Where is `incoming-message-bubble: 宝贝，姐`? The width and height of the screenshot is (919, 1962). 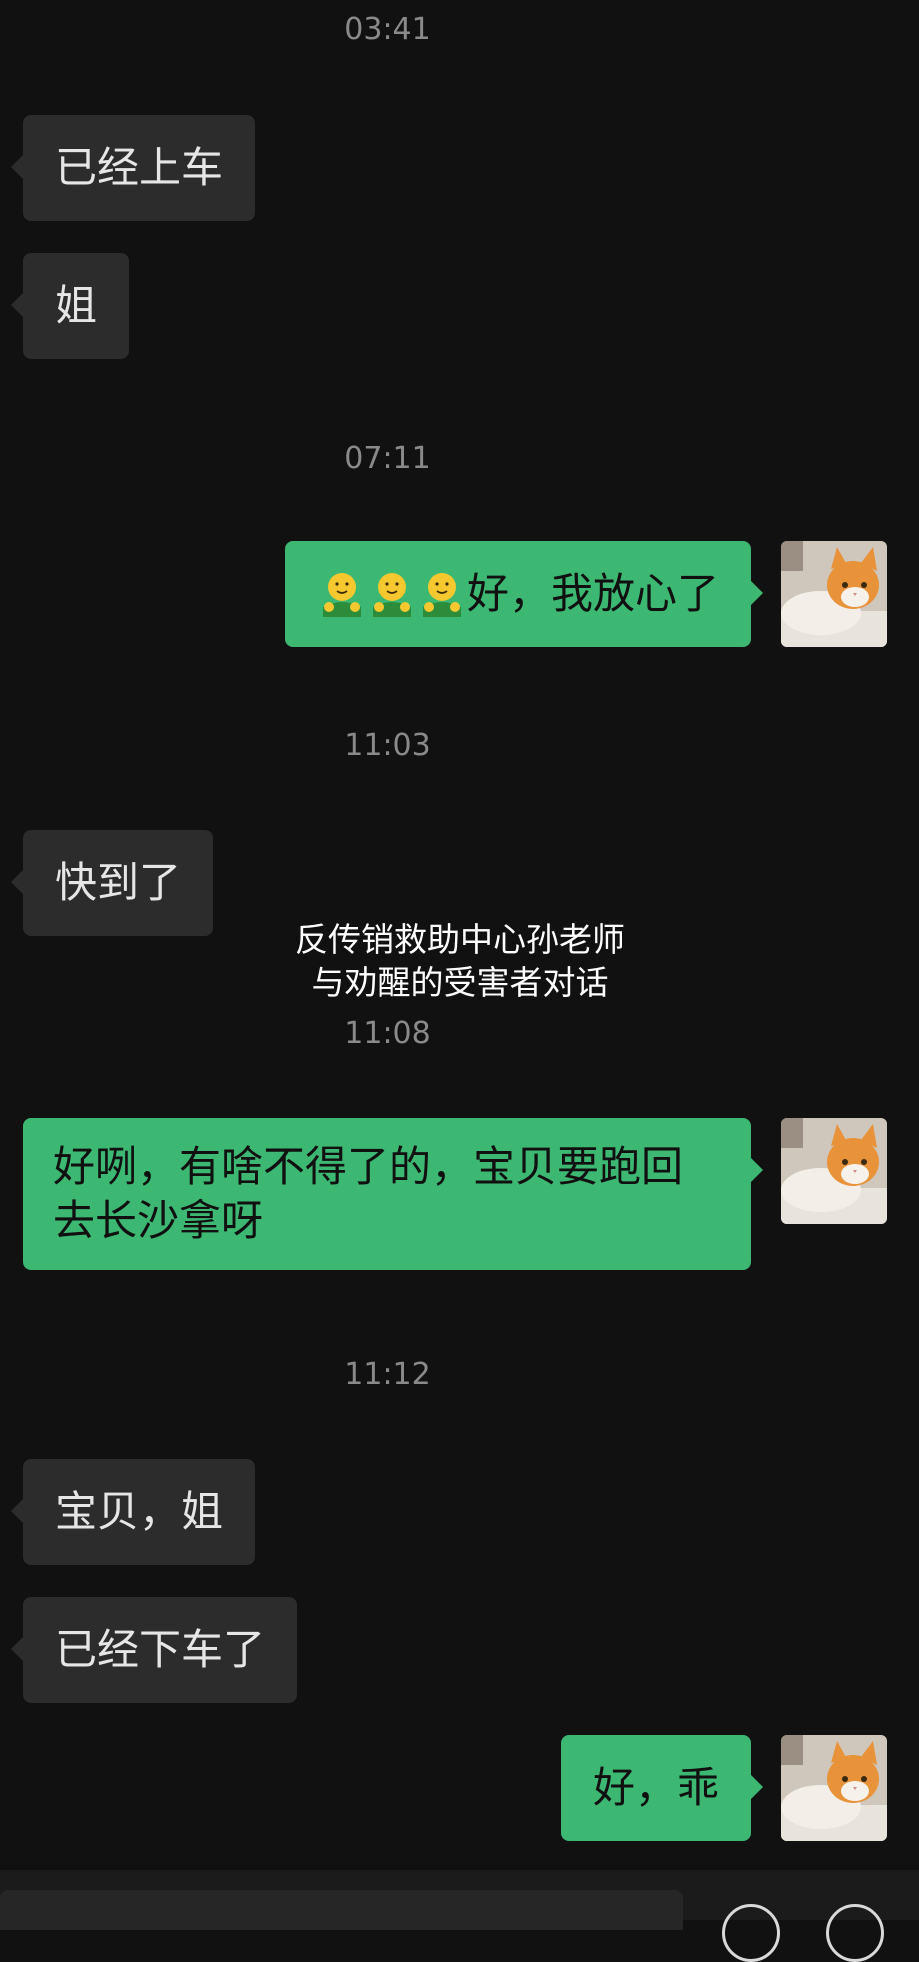 incoming-message-bubble: 宝贝，姐 is located at coordinates (133, 1512).